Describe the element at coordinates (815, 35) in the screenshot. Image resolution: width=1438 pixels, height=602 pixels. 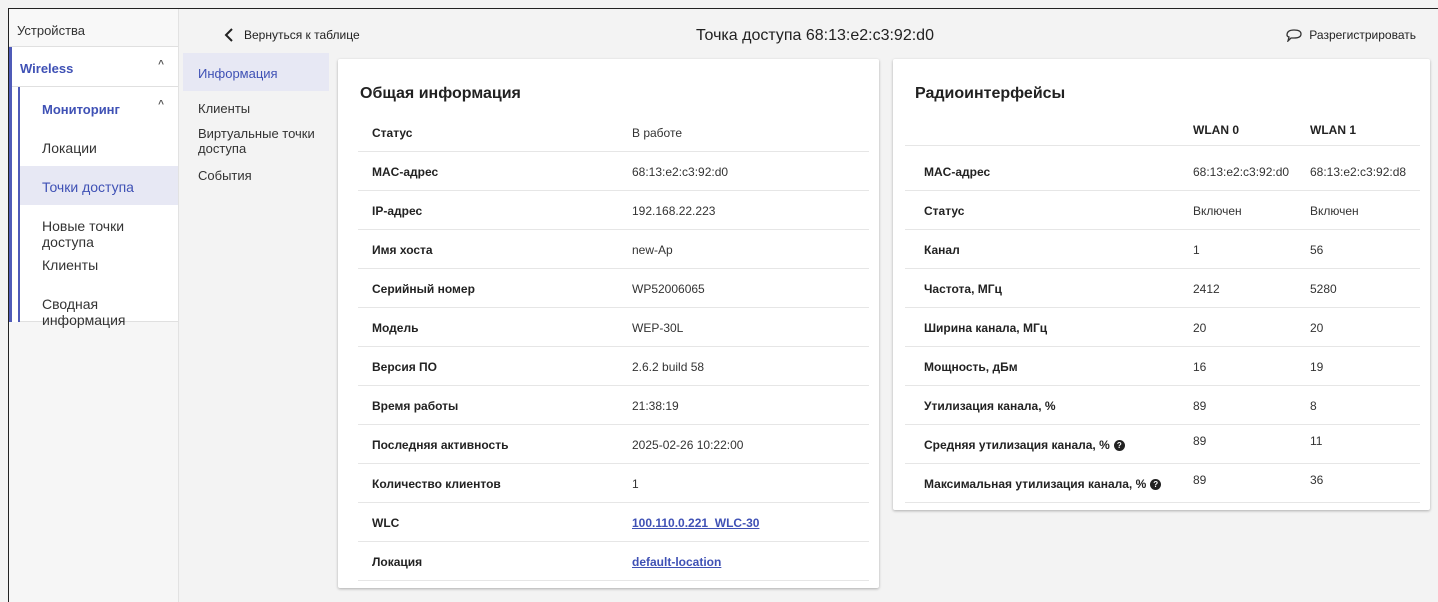
I see `page-title: Точка доступа 68:13:e2:c3:92:d0` at that location.